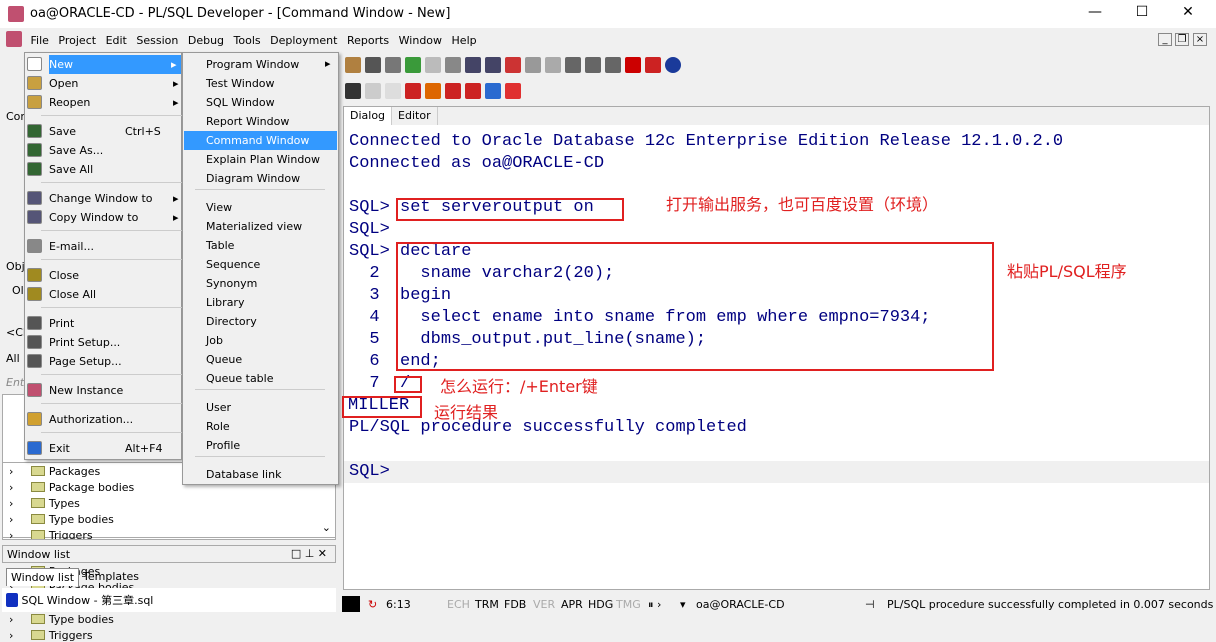 This screenshot has width=1216, height=642. I want to click on objects-subtab: Ol, so click(18, 290).